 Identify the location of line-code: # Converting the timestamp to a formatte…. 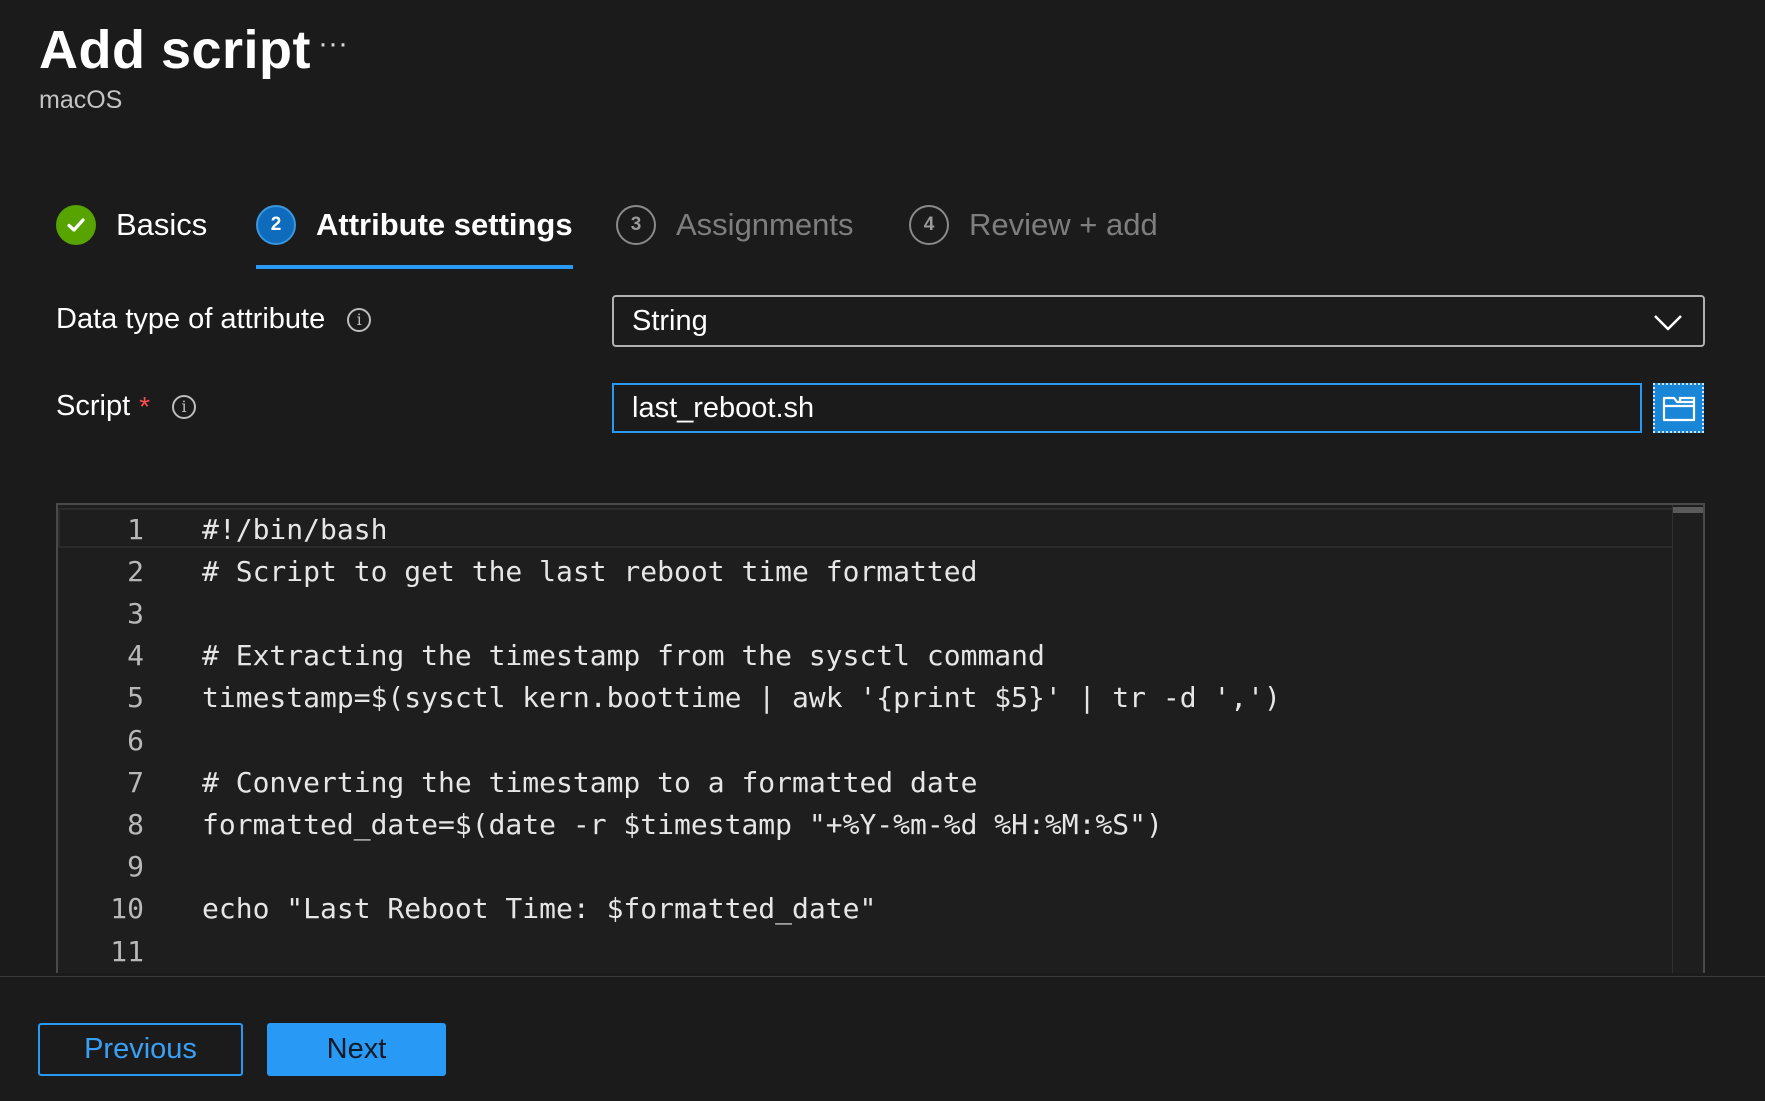
(590, 782).